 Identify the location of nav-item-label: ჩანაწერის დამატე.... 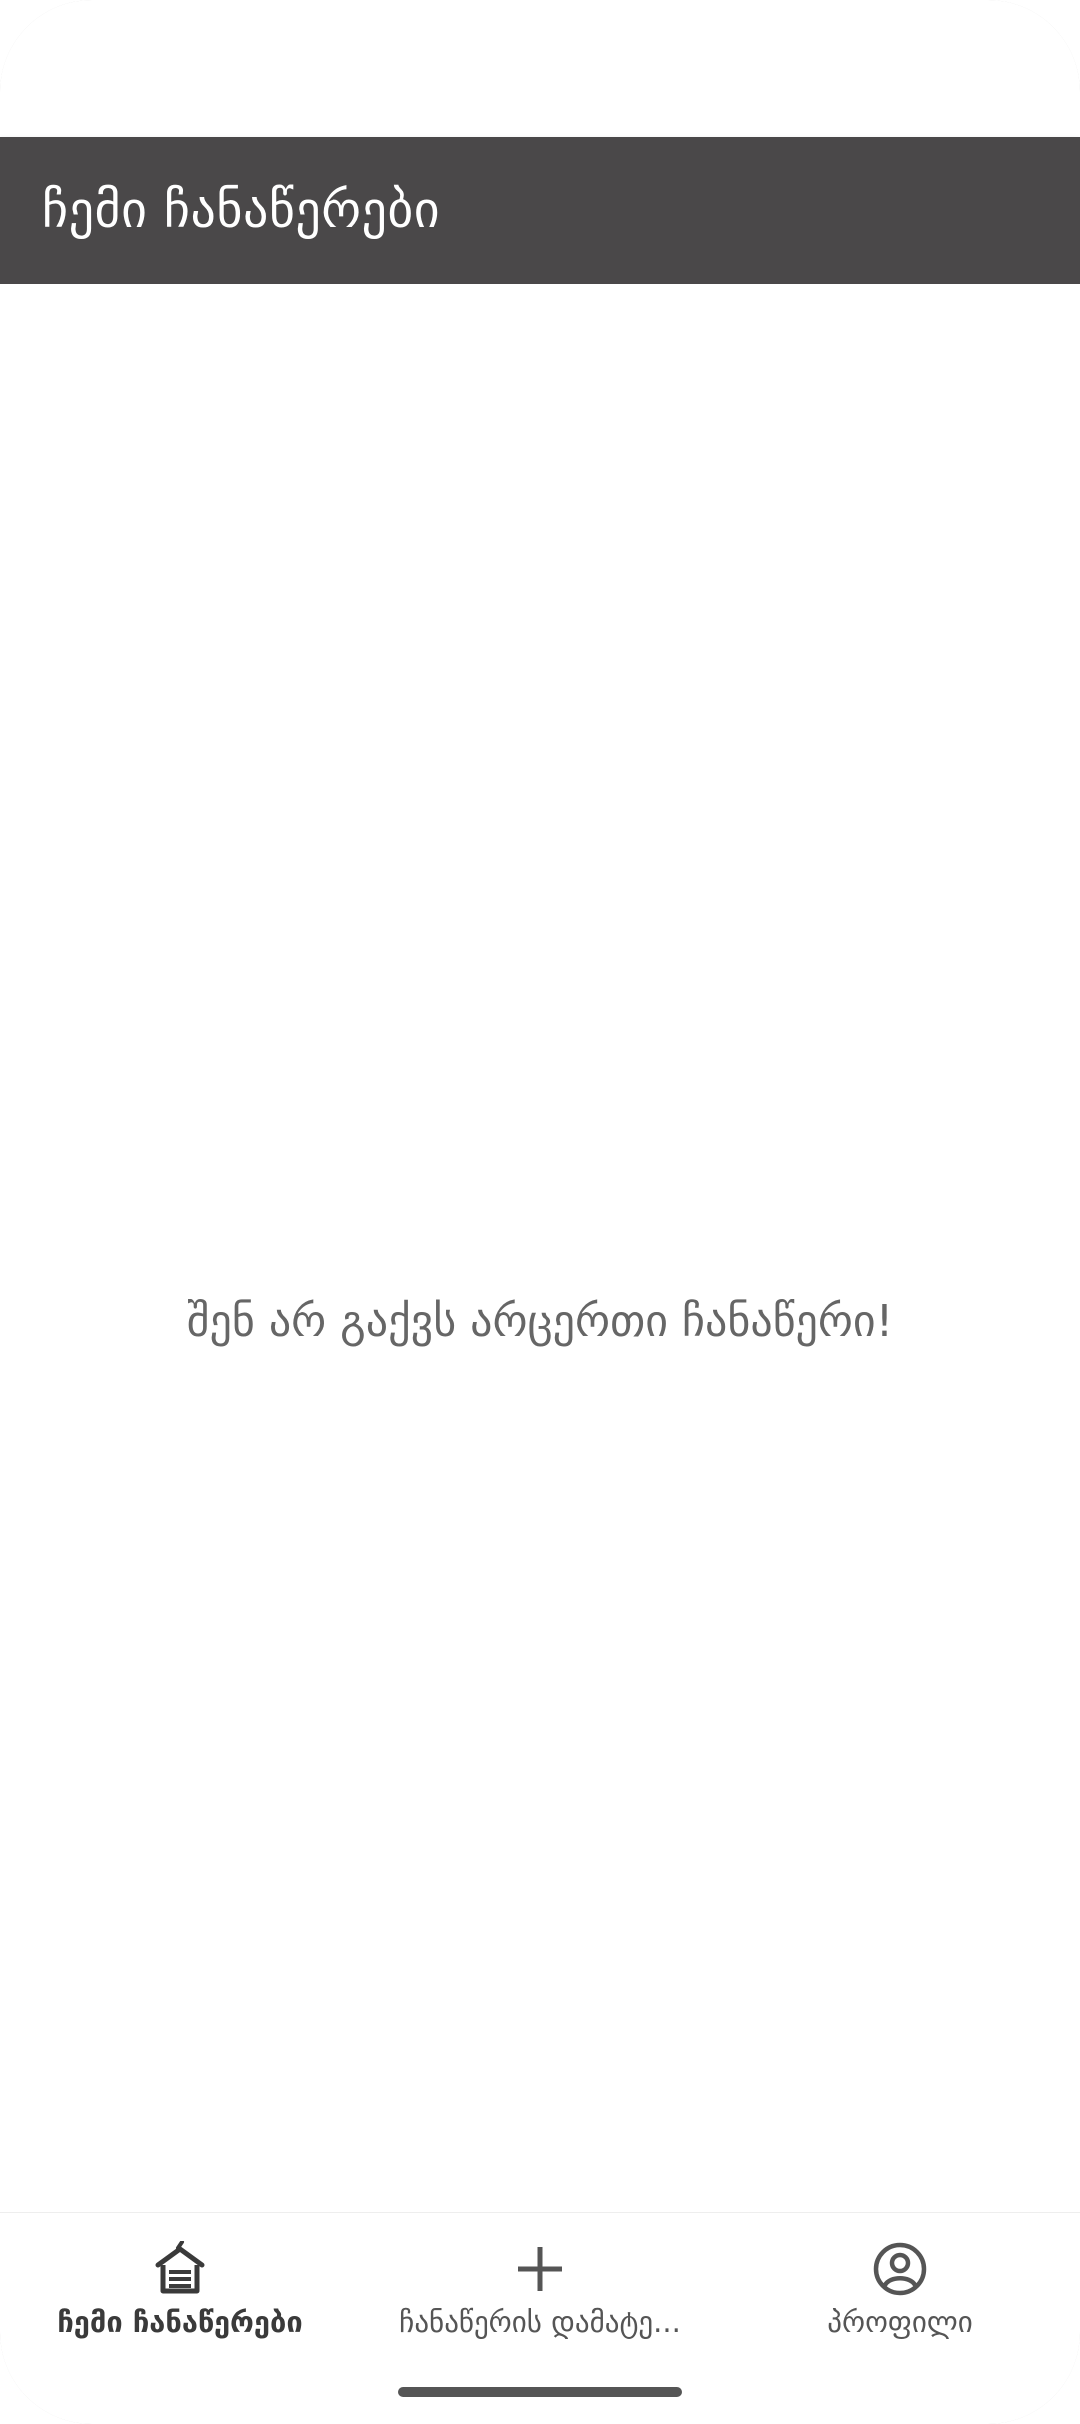
(540, 2322).